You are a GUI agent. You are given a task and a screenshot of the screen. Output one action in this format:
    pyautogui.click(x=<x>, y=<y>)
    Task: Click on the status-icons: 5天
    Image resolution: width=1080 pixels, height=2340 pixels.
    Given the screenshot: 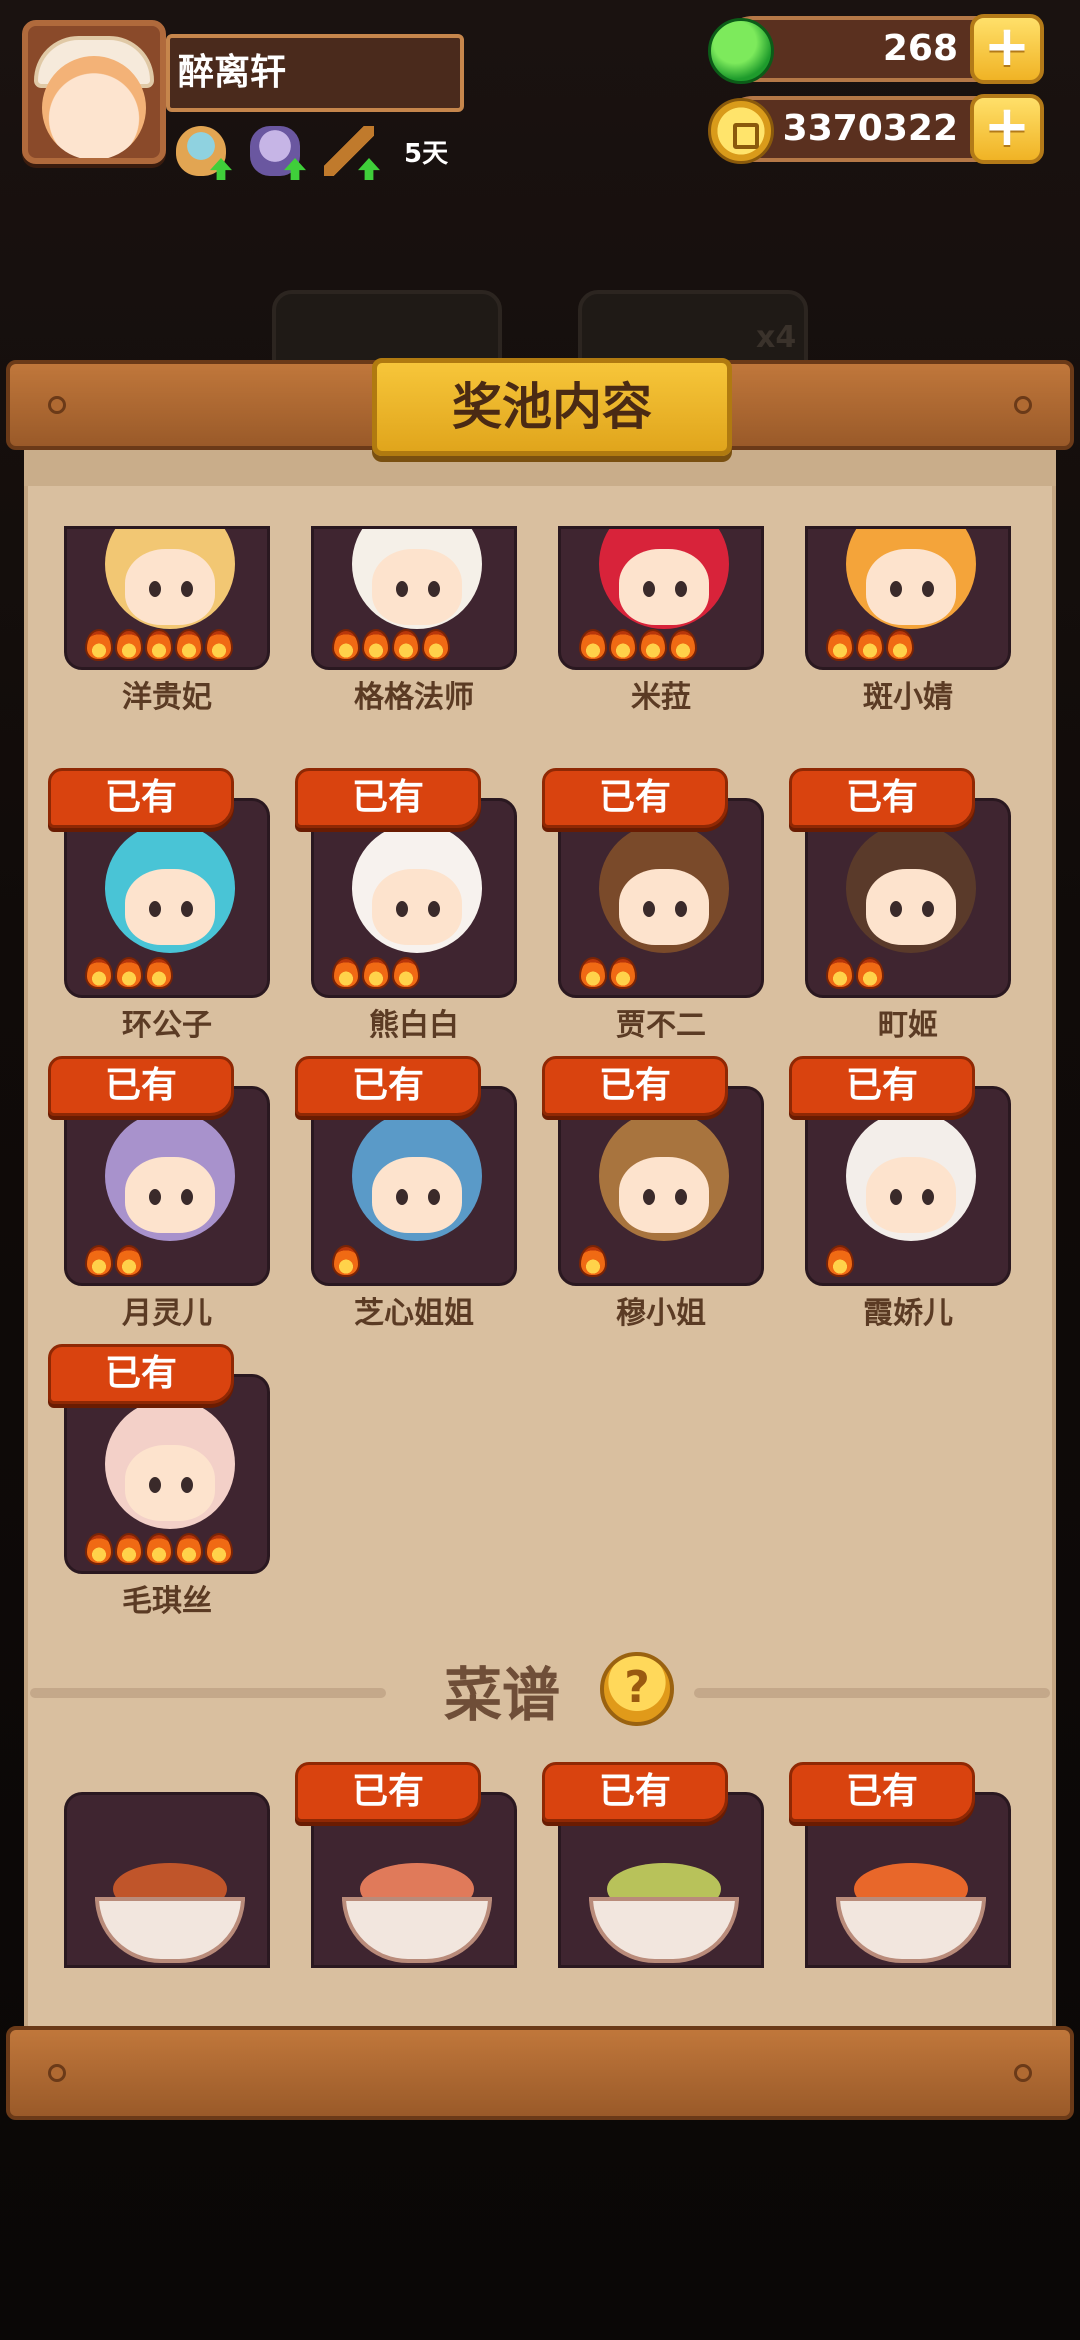 What is the action you would take?
    pyautogui.click(x=312, y=153)
    